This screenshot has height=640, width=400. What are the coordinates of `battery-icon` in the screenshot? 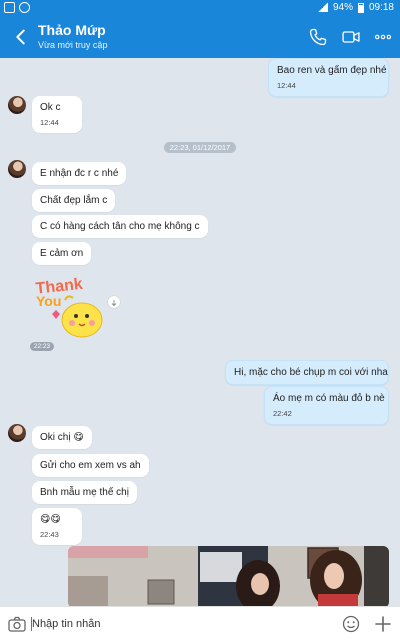 It's located at (360, 7).